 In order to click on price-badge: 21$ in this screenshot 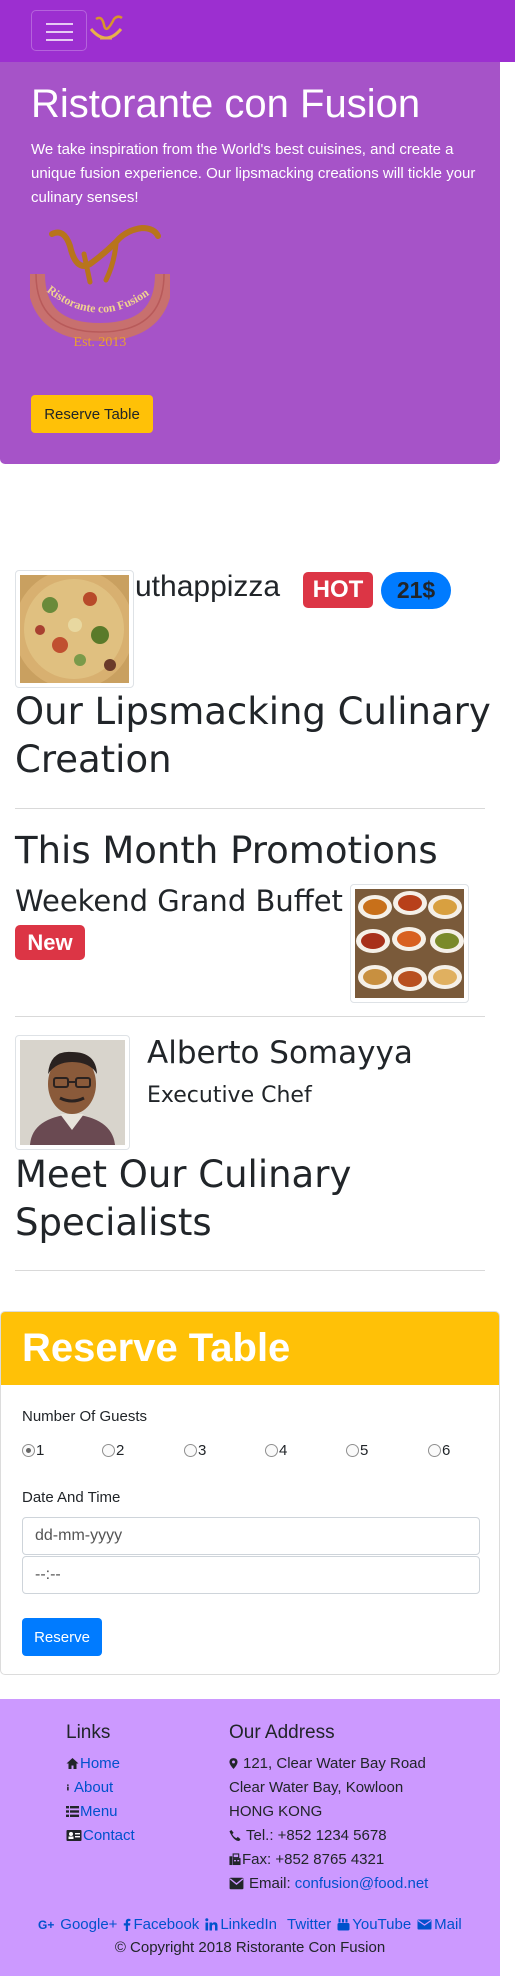, I will do `click(416, 590)`.